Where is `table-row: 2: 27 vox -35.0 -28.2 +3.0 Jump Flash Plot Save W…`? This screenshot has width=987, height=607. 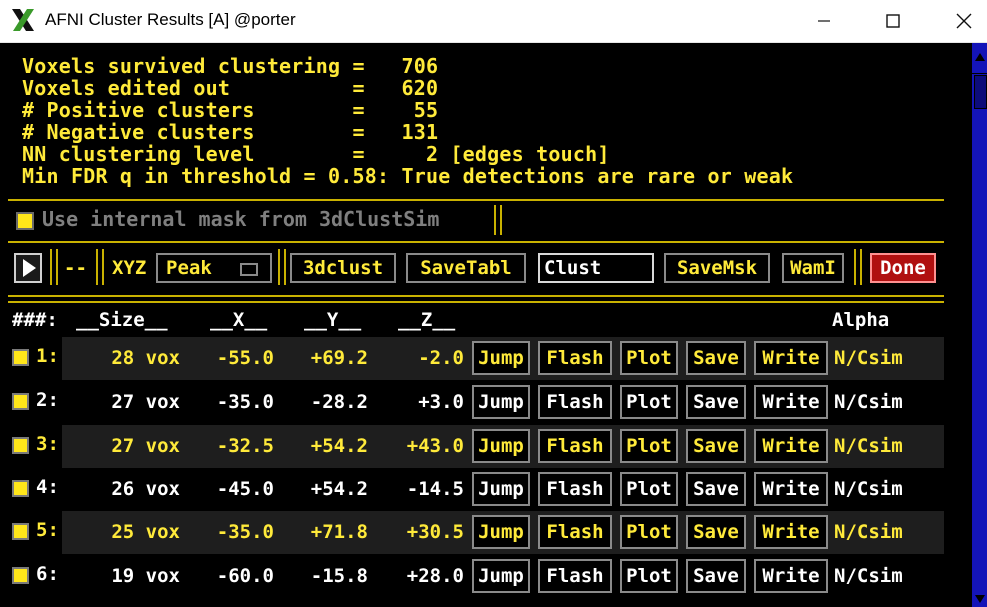
table-row: 2: 27 vox -35.0 -28.2 +3.0 Jump Flash Plot Save W… is located at coordinates (472, 402).